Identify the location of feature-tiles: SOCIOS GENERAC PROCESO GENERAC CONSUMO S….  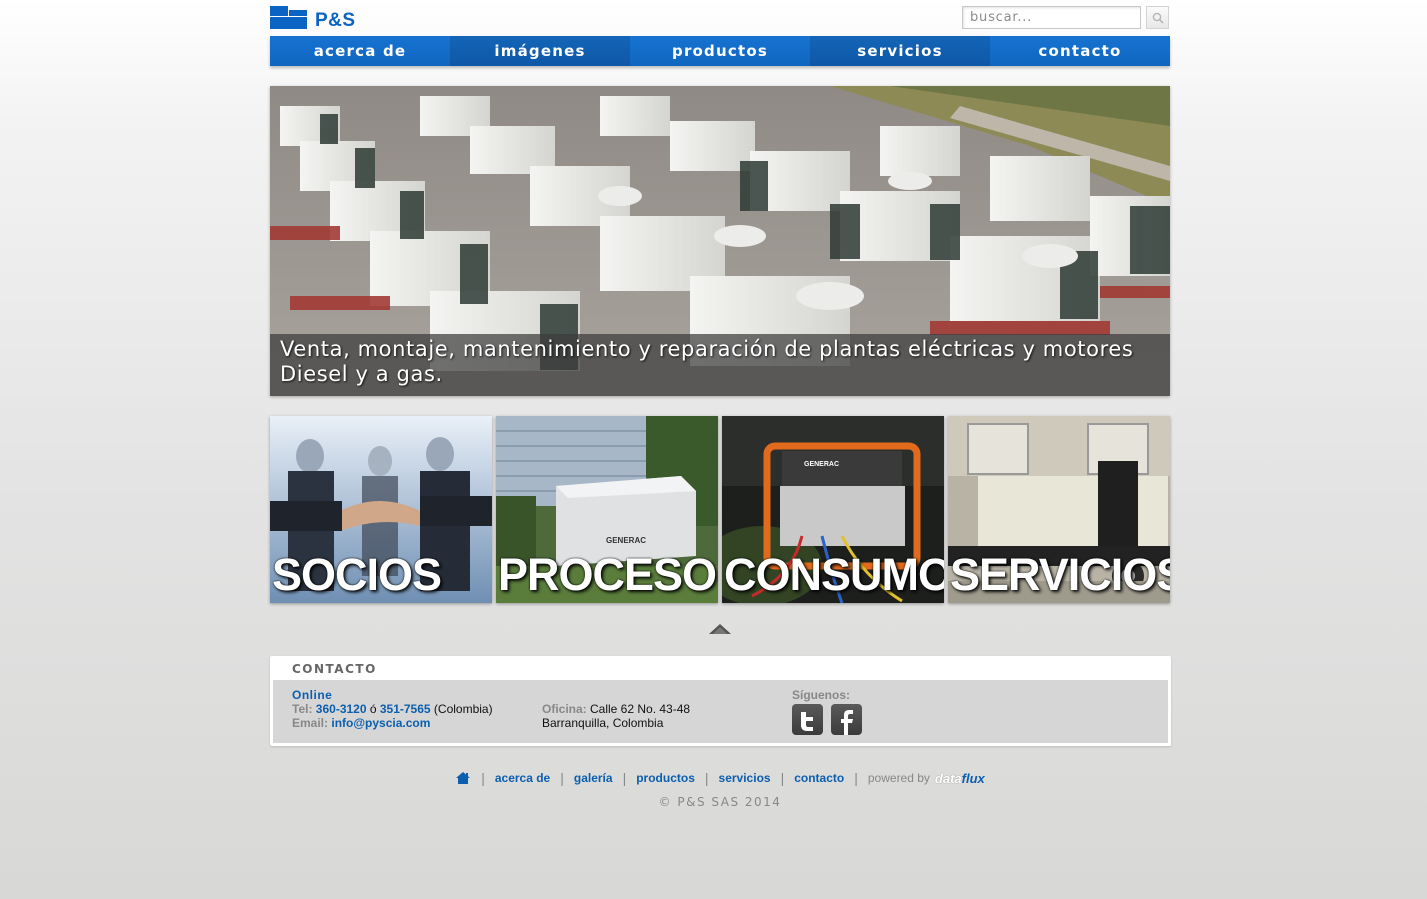
(720, 509).